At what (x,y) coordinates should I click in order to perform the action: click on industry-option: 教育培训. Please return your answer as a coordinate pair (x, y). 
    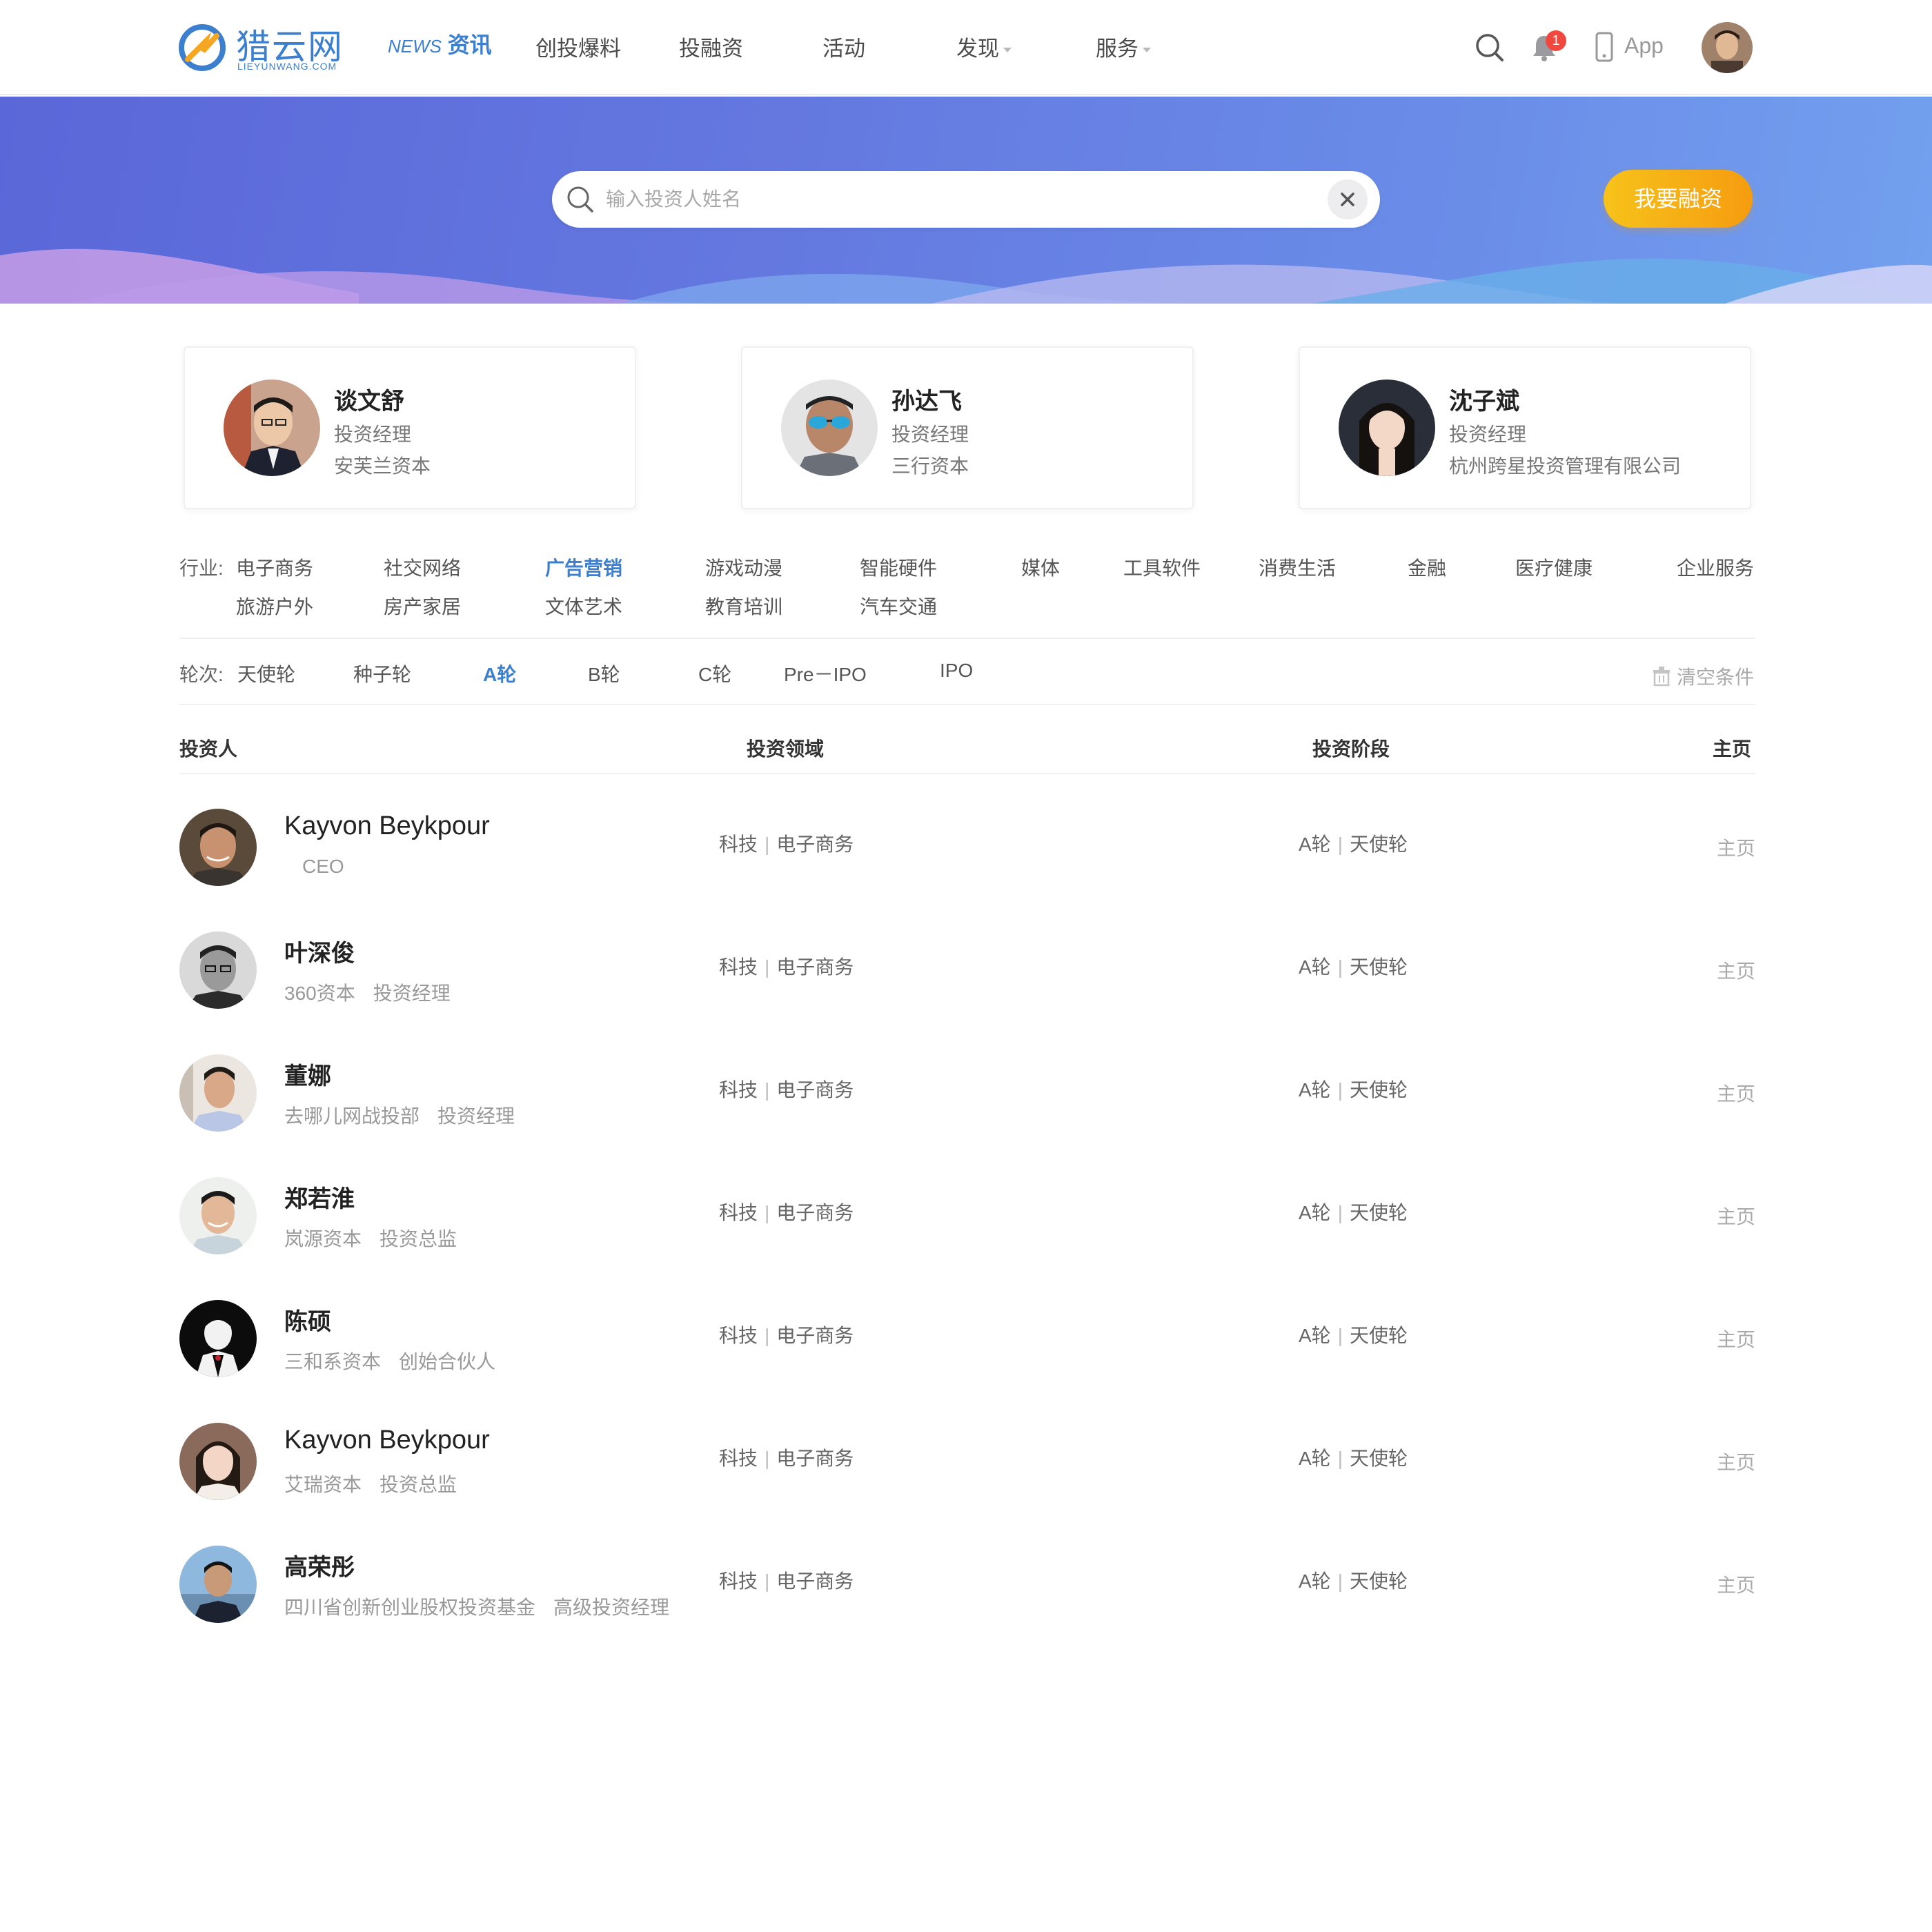
    Looking at the image, I should click on (743, 606).